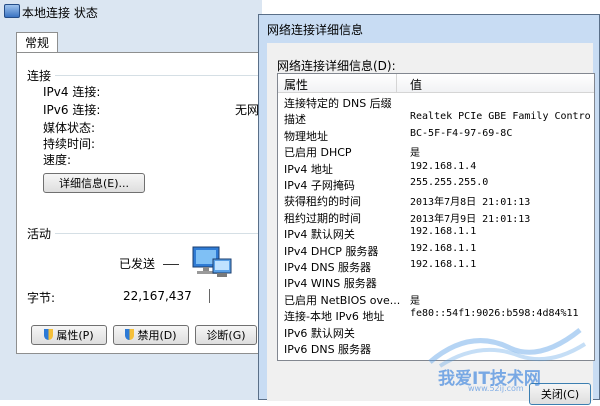 This screenshot has height=406, width=600. I want to click on property-name: 已启用 DHCP, so click(318, 153).